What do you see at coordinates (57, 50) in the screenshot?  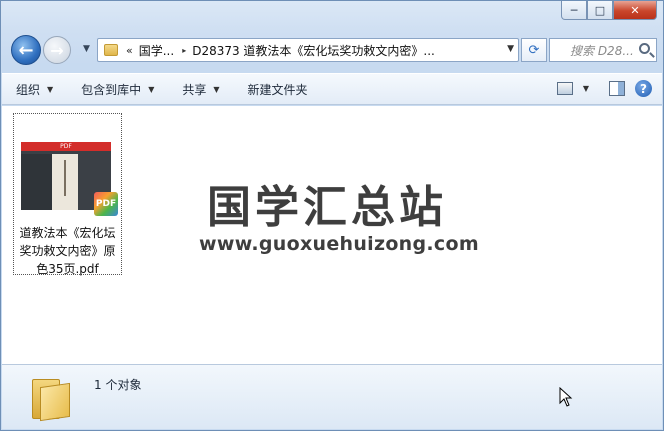 I see `forward-button: →` at bounding box center [57, 50].